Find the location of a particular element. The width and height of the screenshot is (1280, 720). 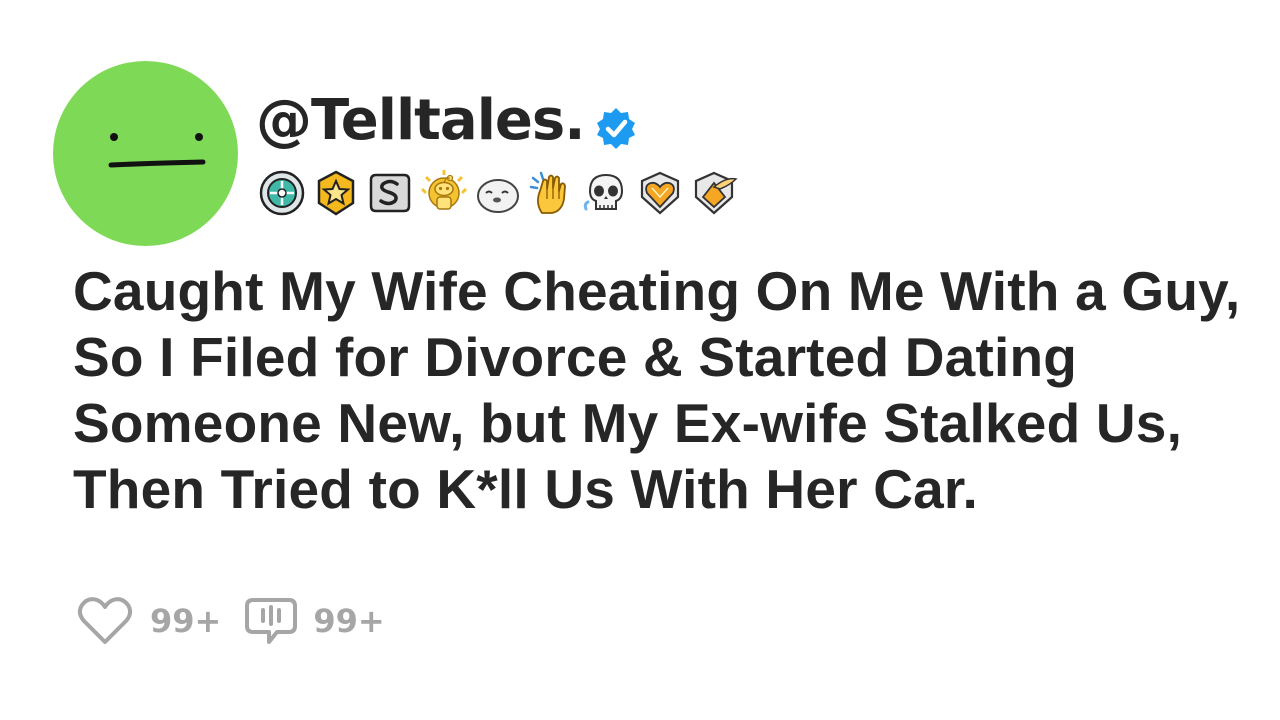

skull-icon is located at coordinates (606, 193).